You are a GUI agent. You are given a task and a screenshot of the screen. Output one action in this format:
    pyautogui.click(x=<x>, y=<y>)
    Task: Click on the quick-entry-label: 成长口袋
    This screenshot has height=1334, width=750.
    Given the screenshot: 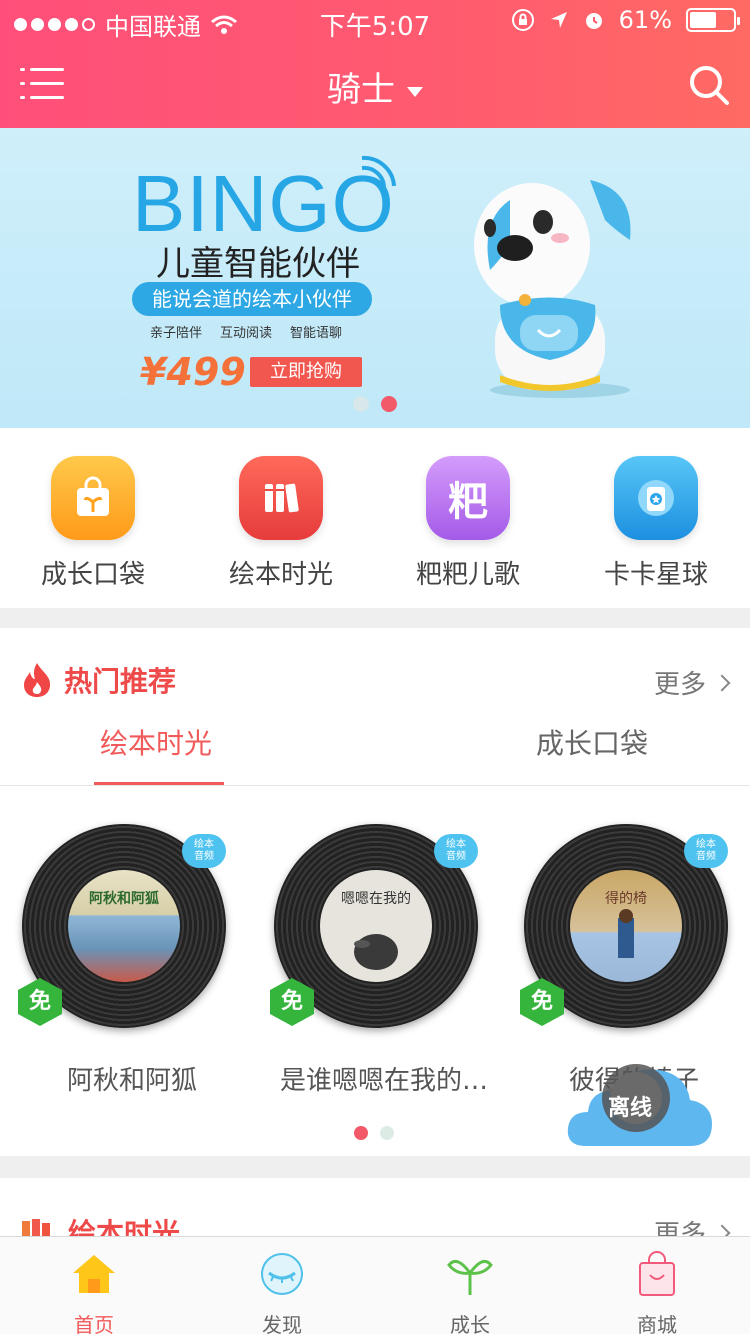 What is the action you would take?
    pyautogui.click(x=92, y=575)
    